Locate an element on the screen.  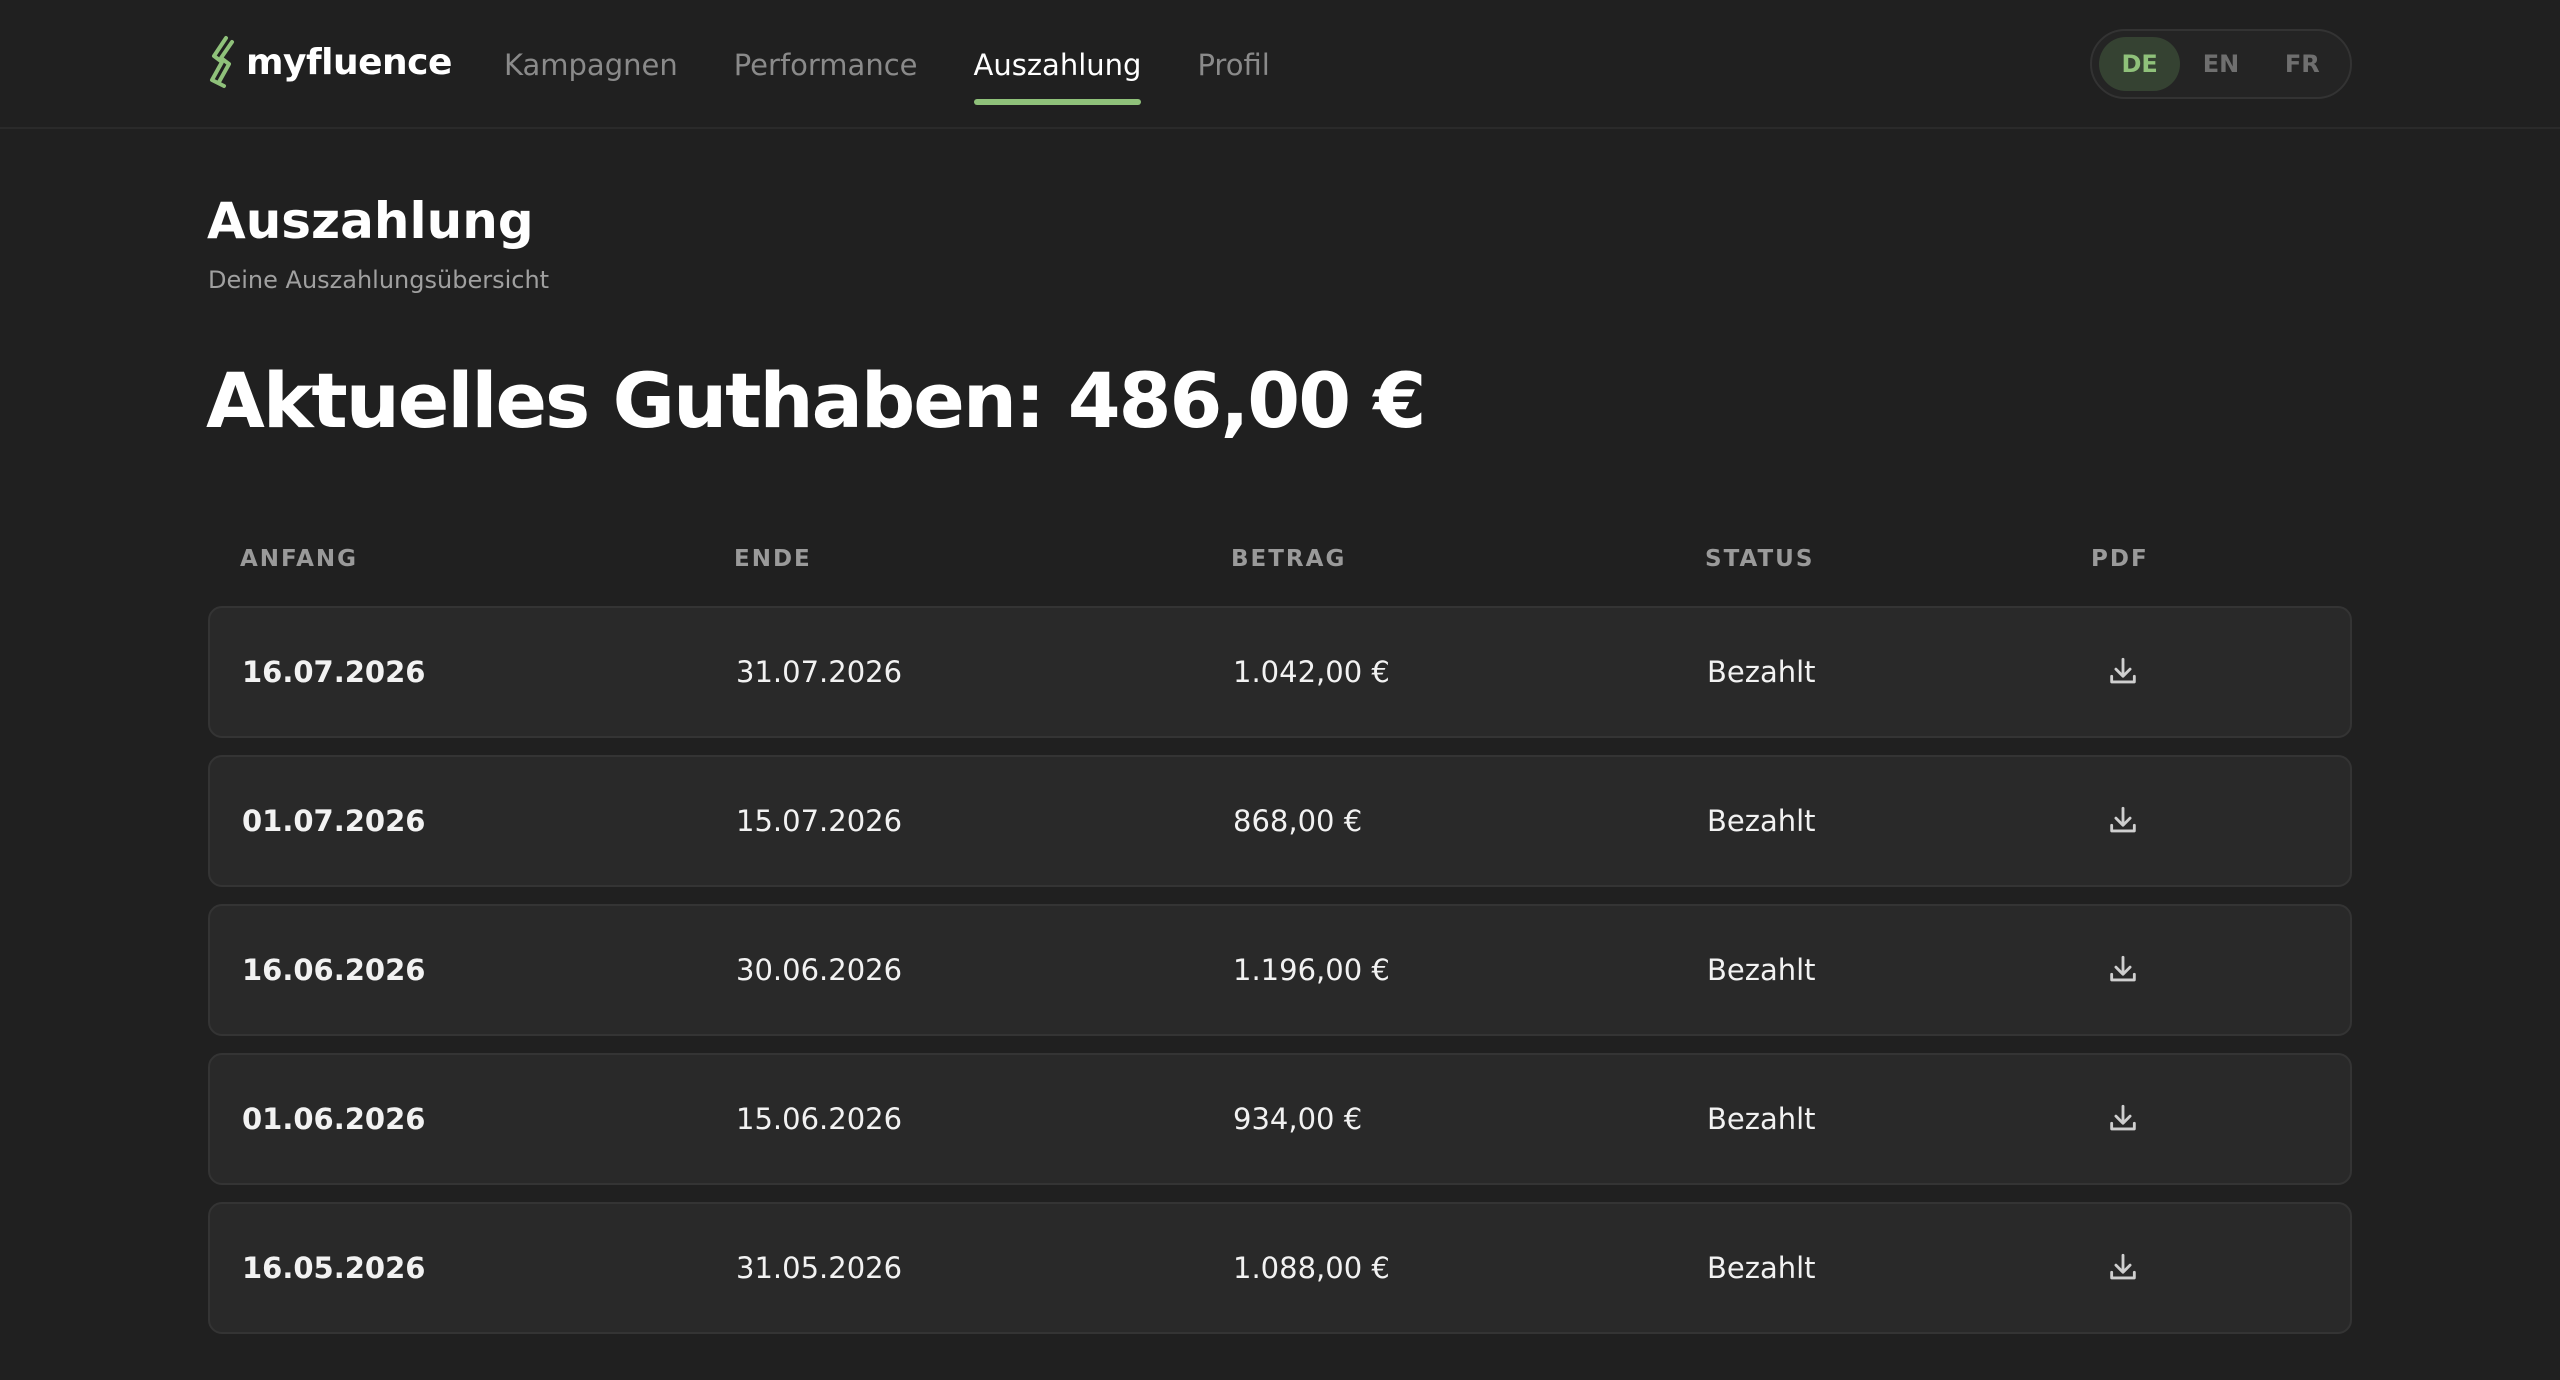
cell-start-date: 16.05.2026 is located at coordinates (334, 1268).